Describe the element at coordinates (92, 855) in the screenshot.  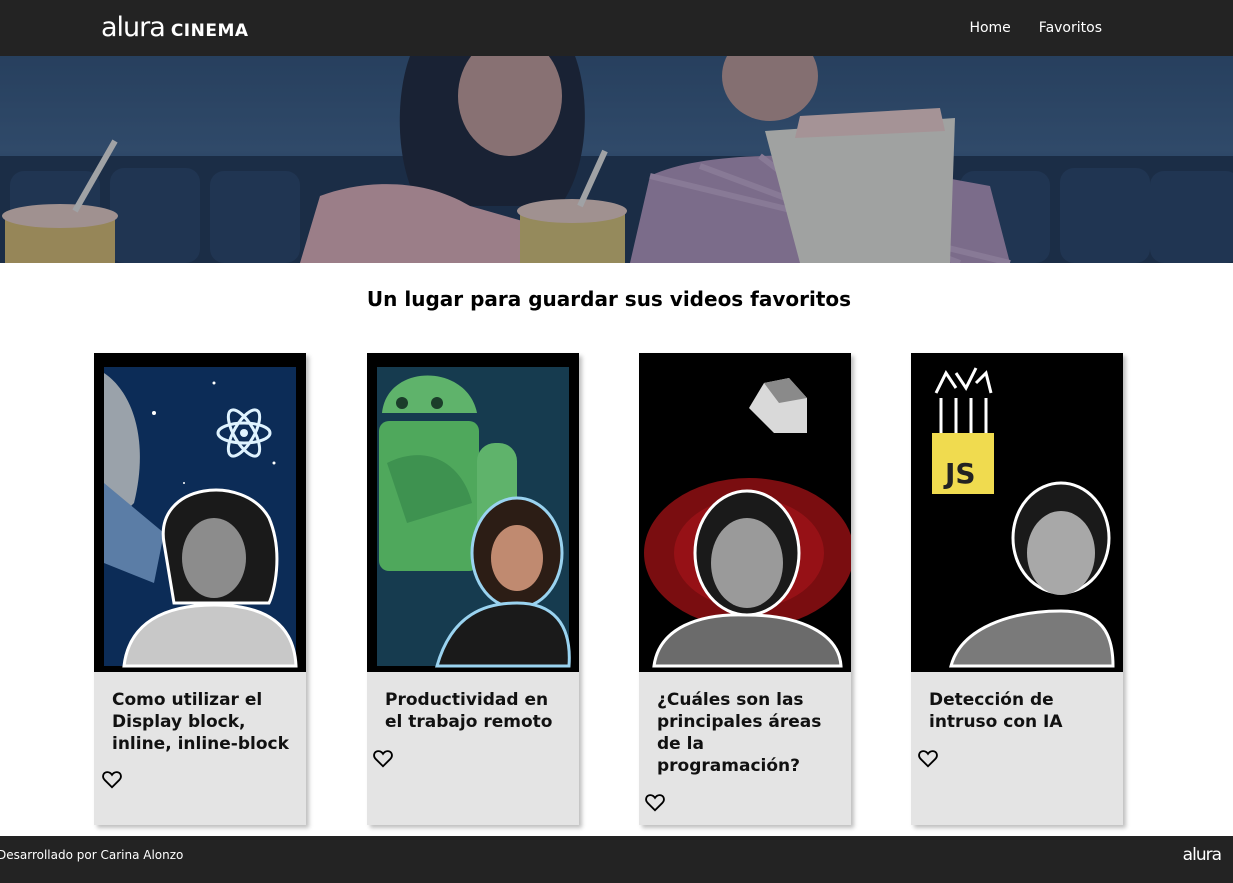
I see `footer-credit: Desarrollado por Carina Alonzo` at that location.